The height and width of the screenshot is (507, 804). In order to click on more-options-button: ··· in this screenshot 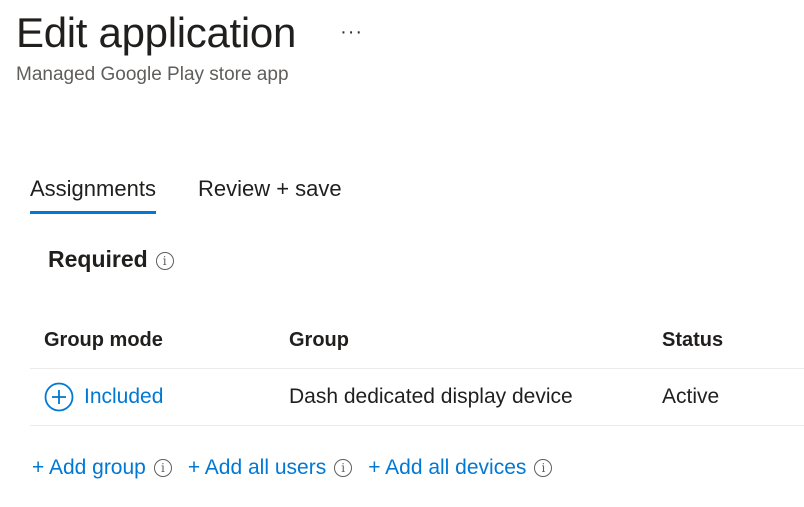, I will do `click(351, 32)`.